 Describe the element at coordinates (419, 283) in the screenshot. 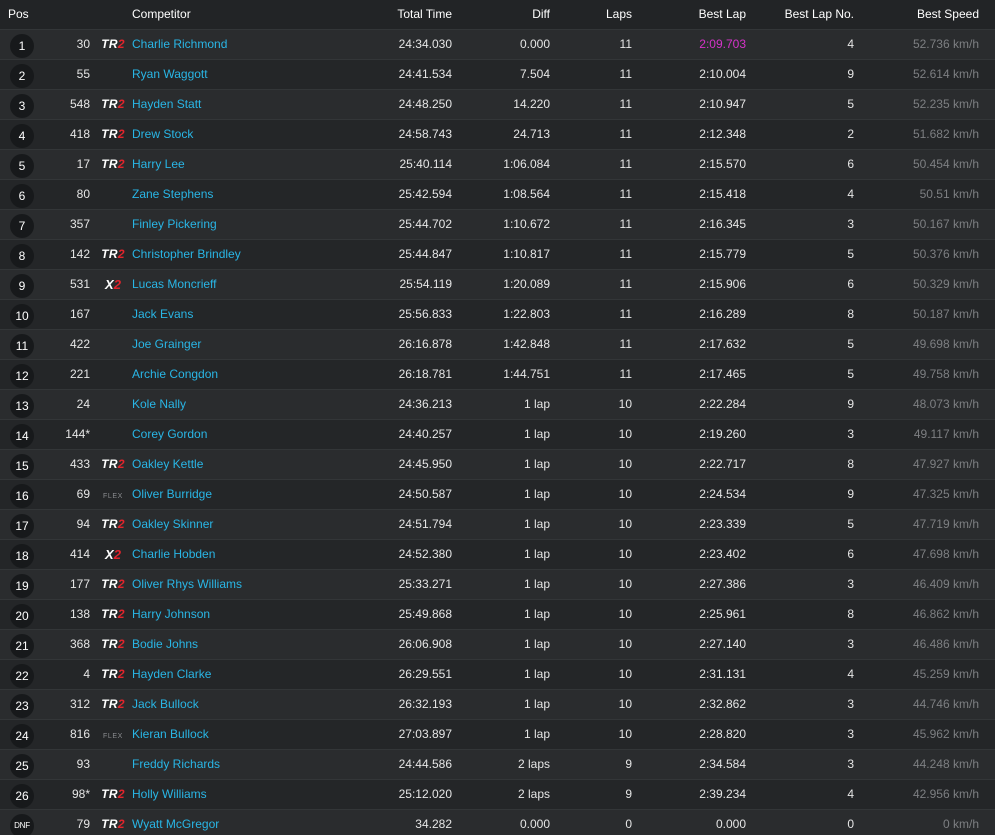

I see `total-time: 25:54.119` at that location.